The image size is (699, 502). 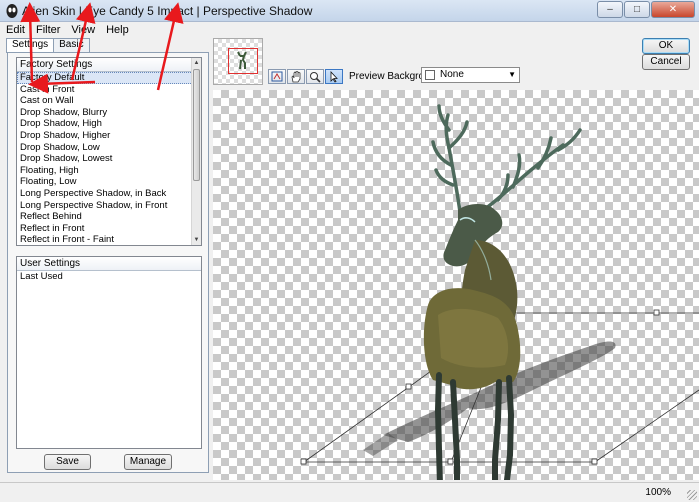 What do you see at coordinates (637, 9) in the screenshot?
I see `maximize-button: □` at bounding box center [637, 9].